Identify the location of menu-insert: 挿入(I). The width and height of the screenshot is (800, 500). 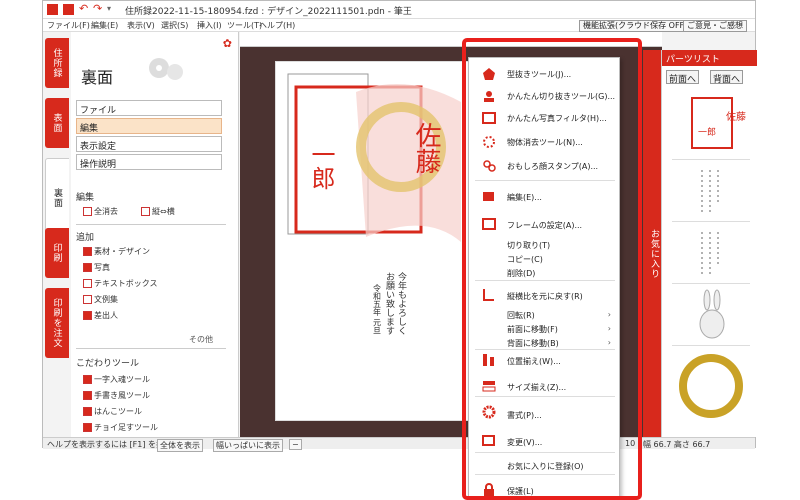
(209, 25).